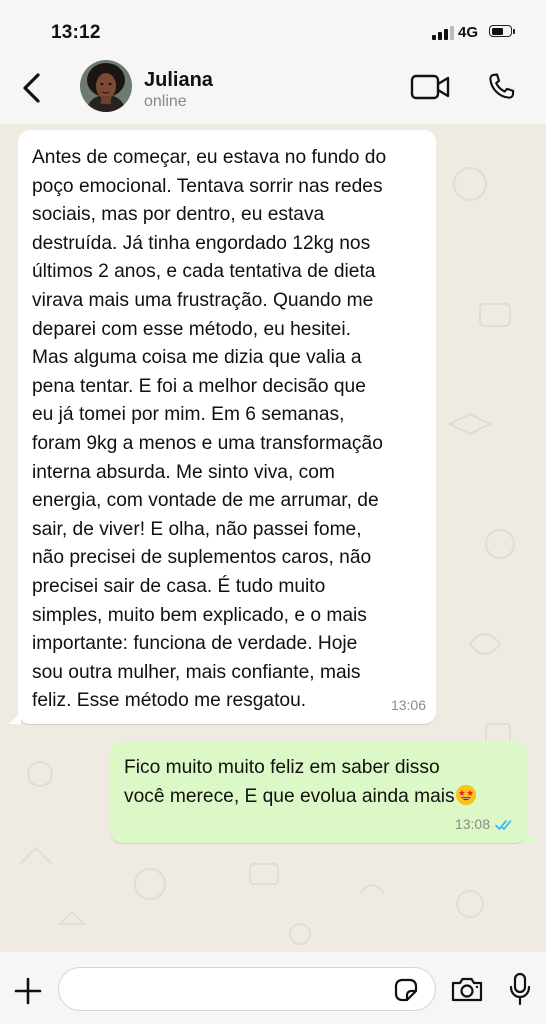 The image size is (546, 1024). What do you see at coordinates (502, 32) in the screenshot?
I see `battery-icon` at bounding box center [502, 32].